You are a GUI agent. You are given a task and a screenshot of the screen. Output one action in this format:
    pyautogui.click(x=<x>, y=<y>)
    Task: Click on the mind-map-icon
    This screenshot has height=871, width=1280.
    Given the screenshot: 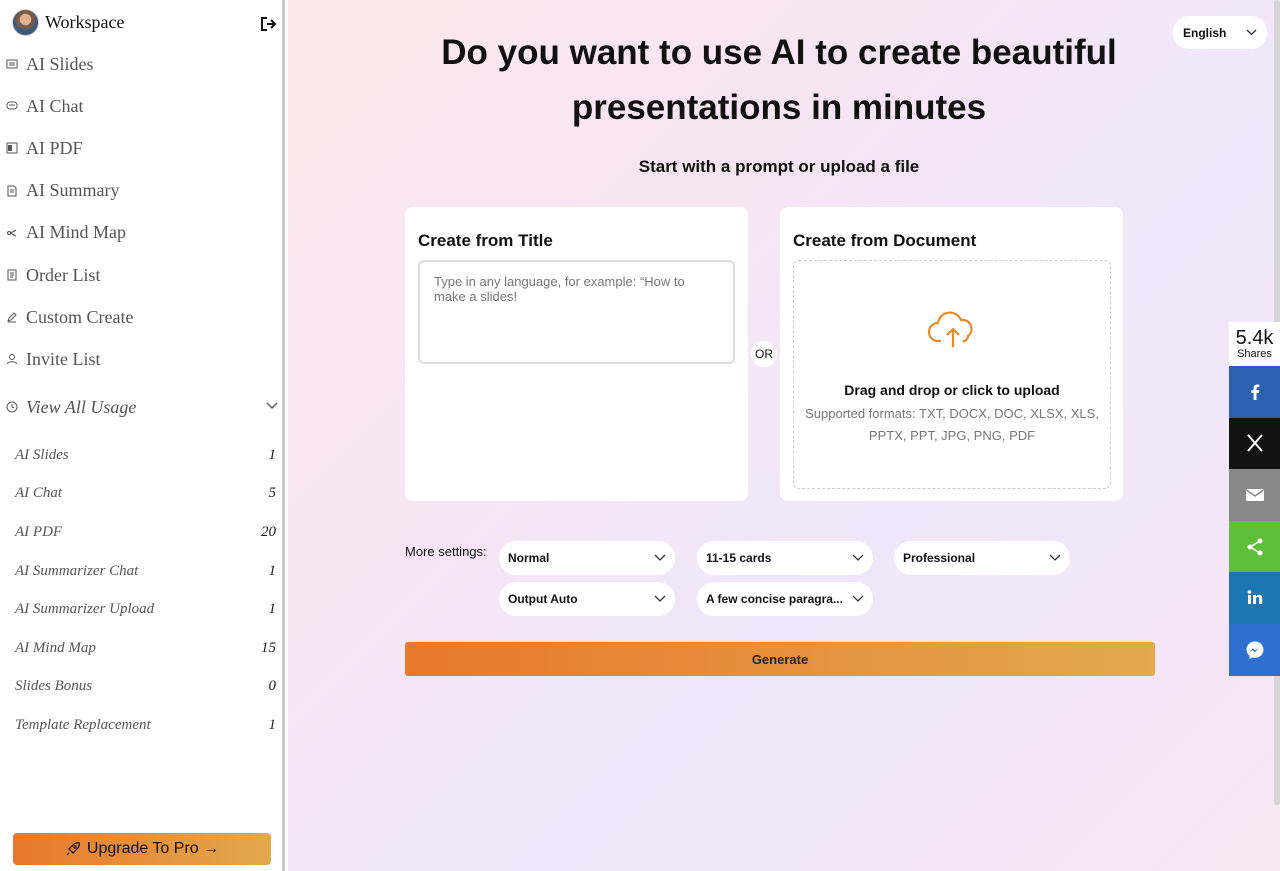 What is the action you would take?
    pyautogui.click(x=12, y=233)
    